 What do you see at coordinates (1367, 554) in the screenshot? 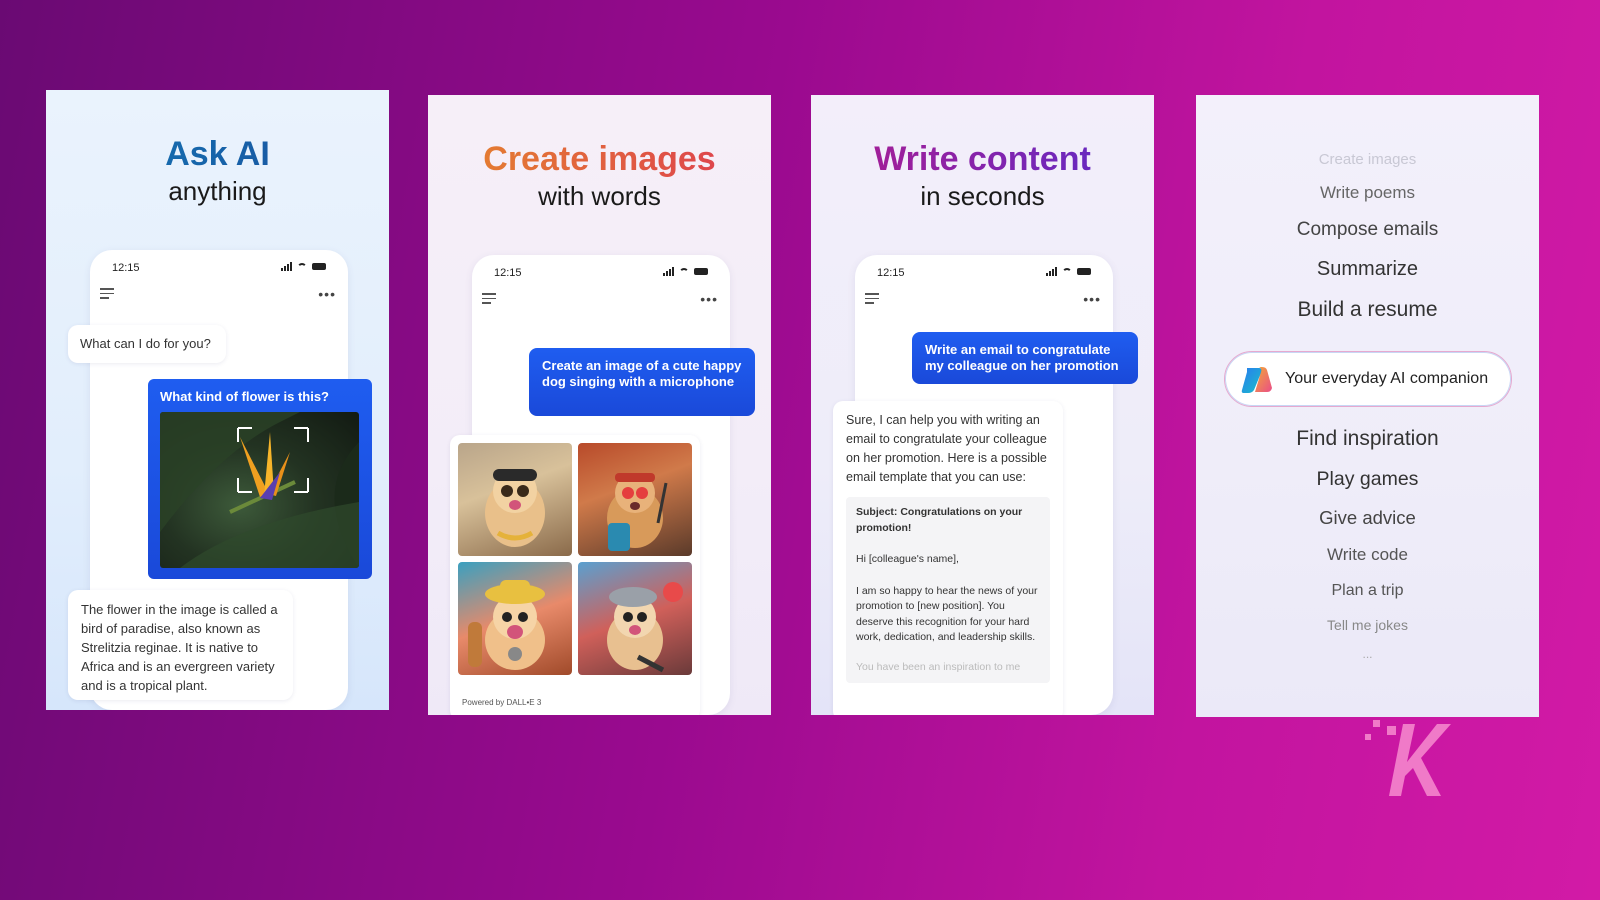
I see `capability-write-code: Write code` at bounding box center [1367, 554].